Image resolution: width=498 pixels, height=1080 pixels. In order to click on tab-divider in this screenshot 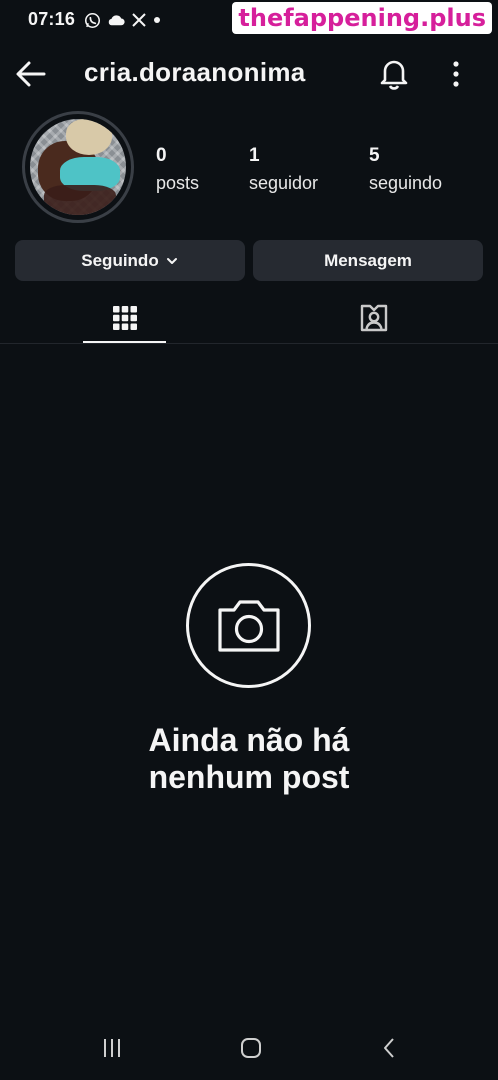, I will do `click(249, 343)`.